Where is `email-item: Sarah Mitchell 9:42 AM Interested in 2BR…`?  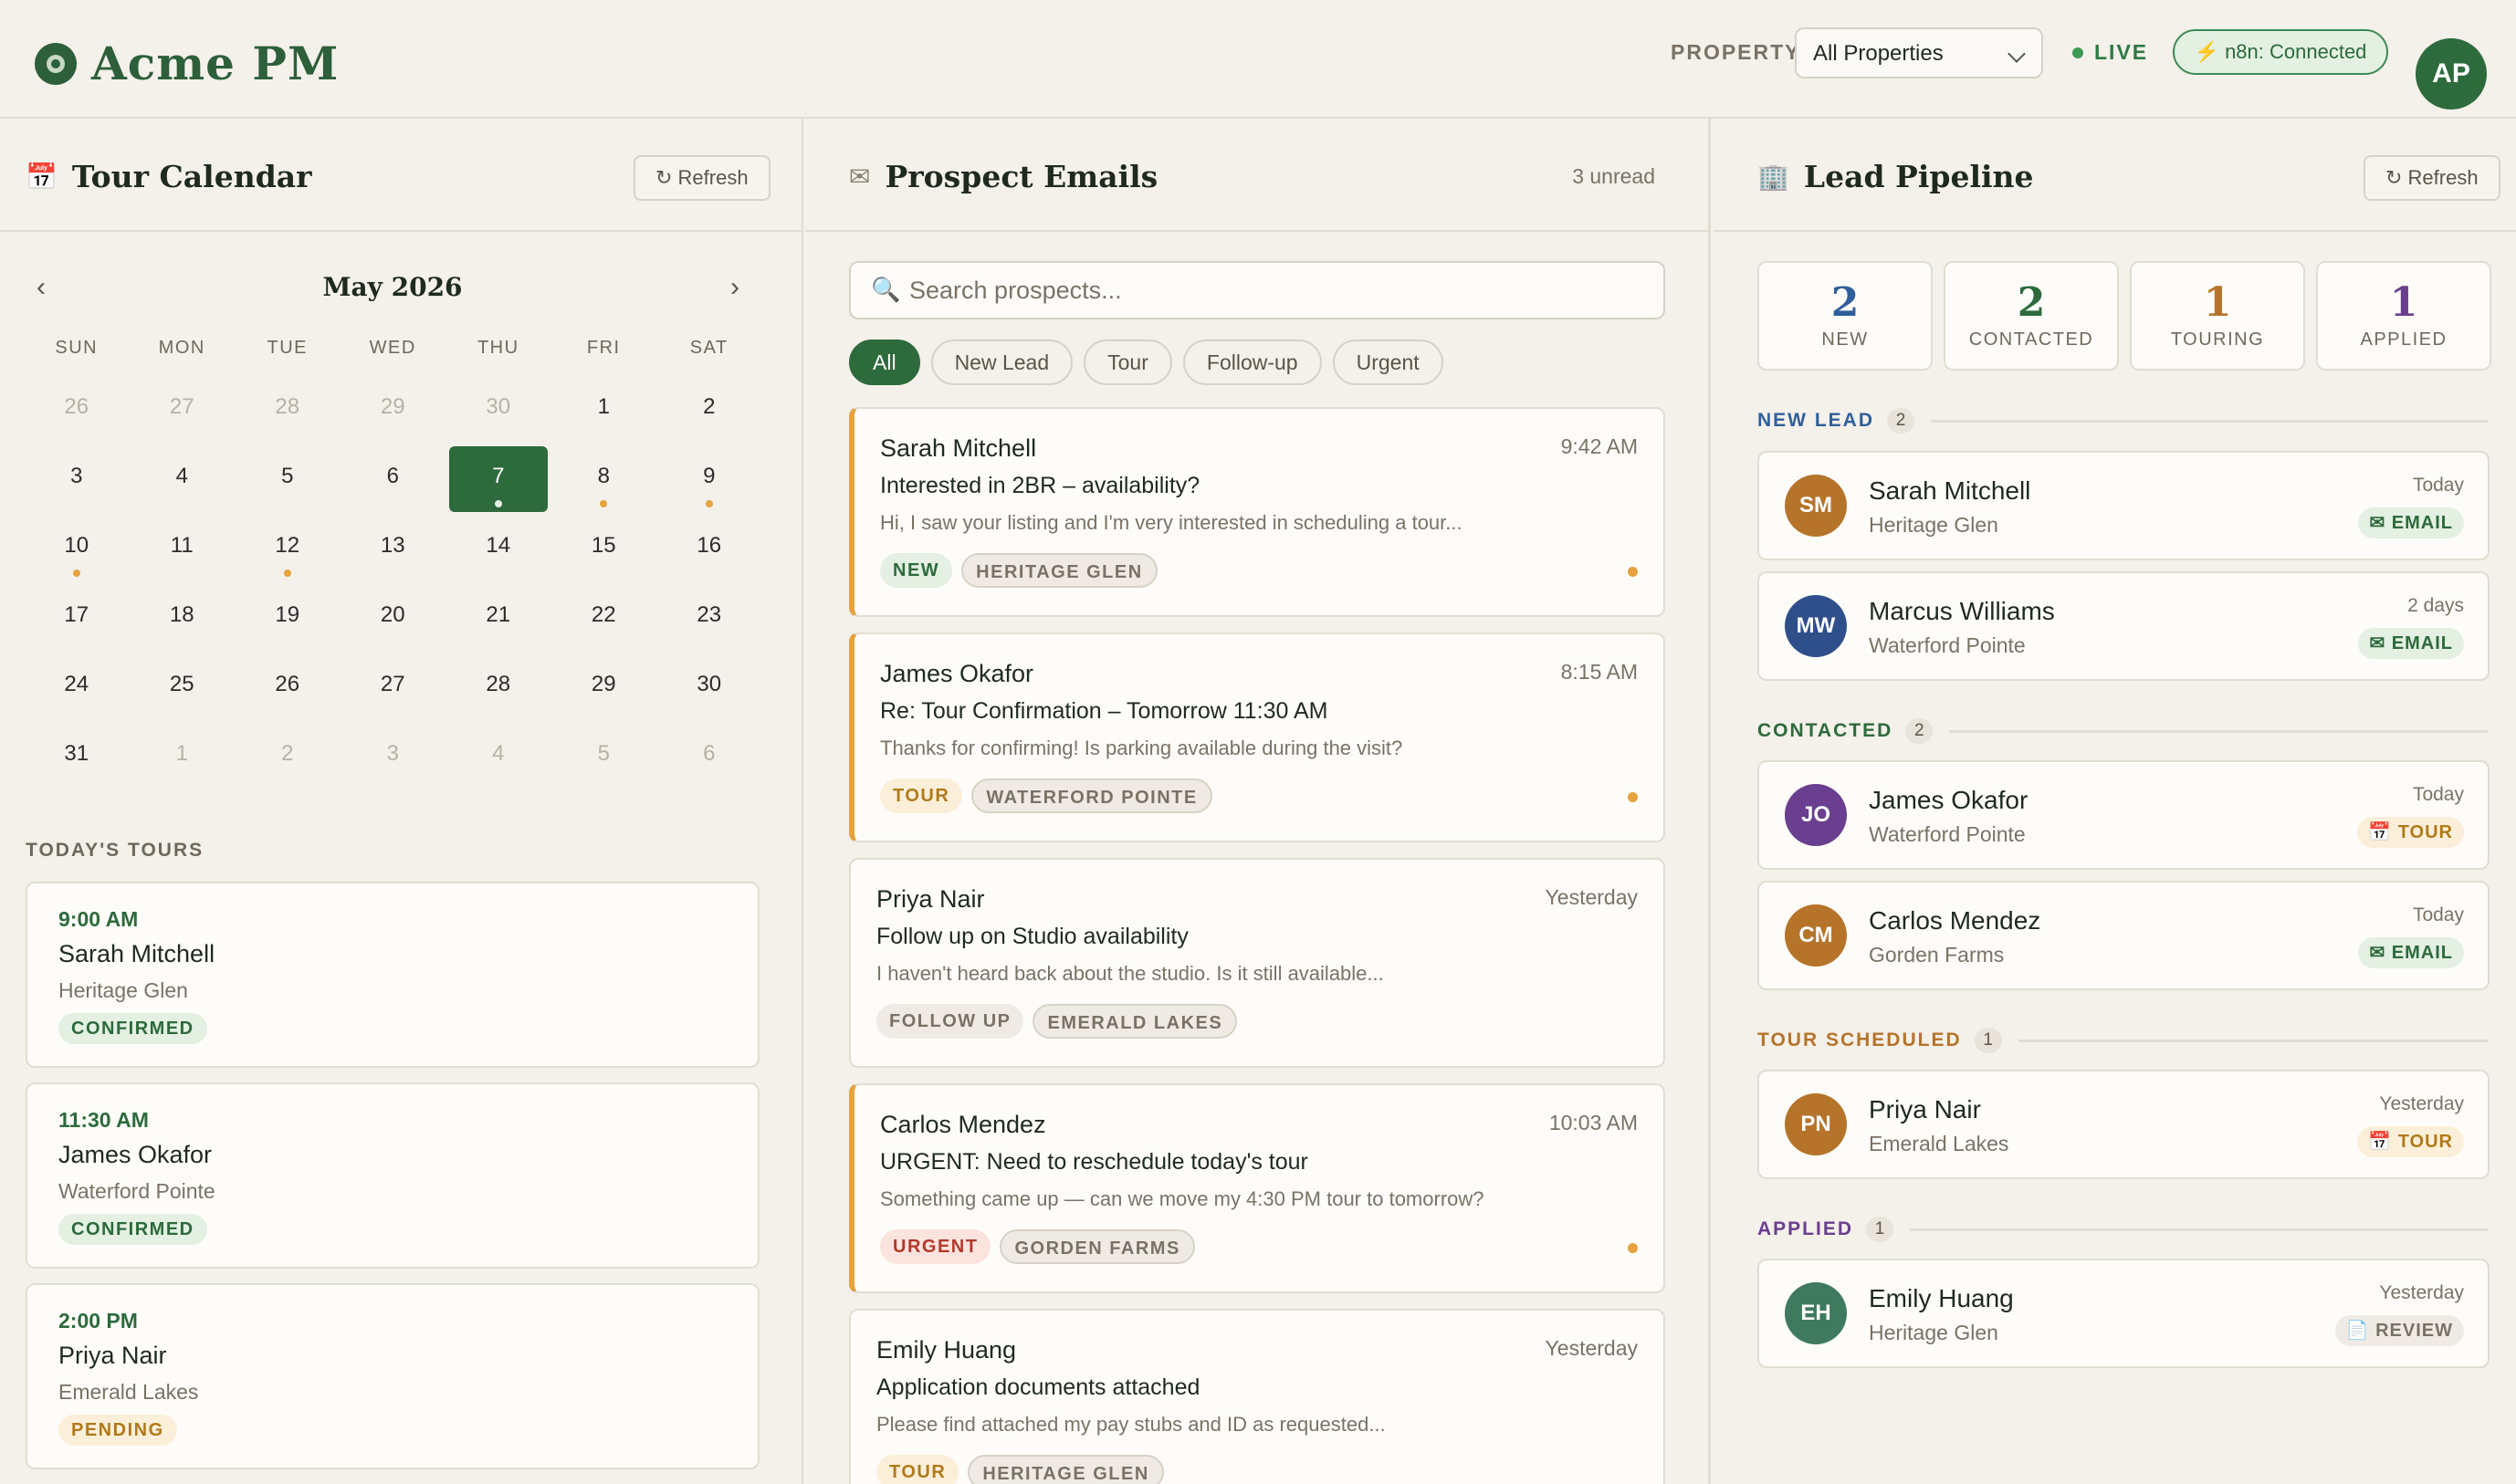
email-item: Sarah Mitchell 9:42 AM Interested in 2BR… is located at coordinates (1257, 512).